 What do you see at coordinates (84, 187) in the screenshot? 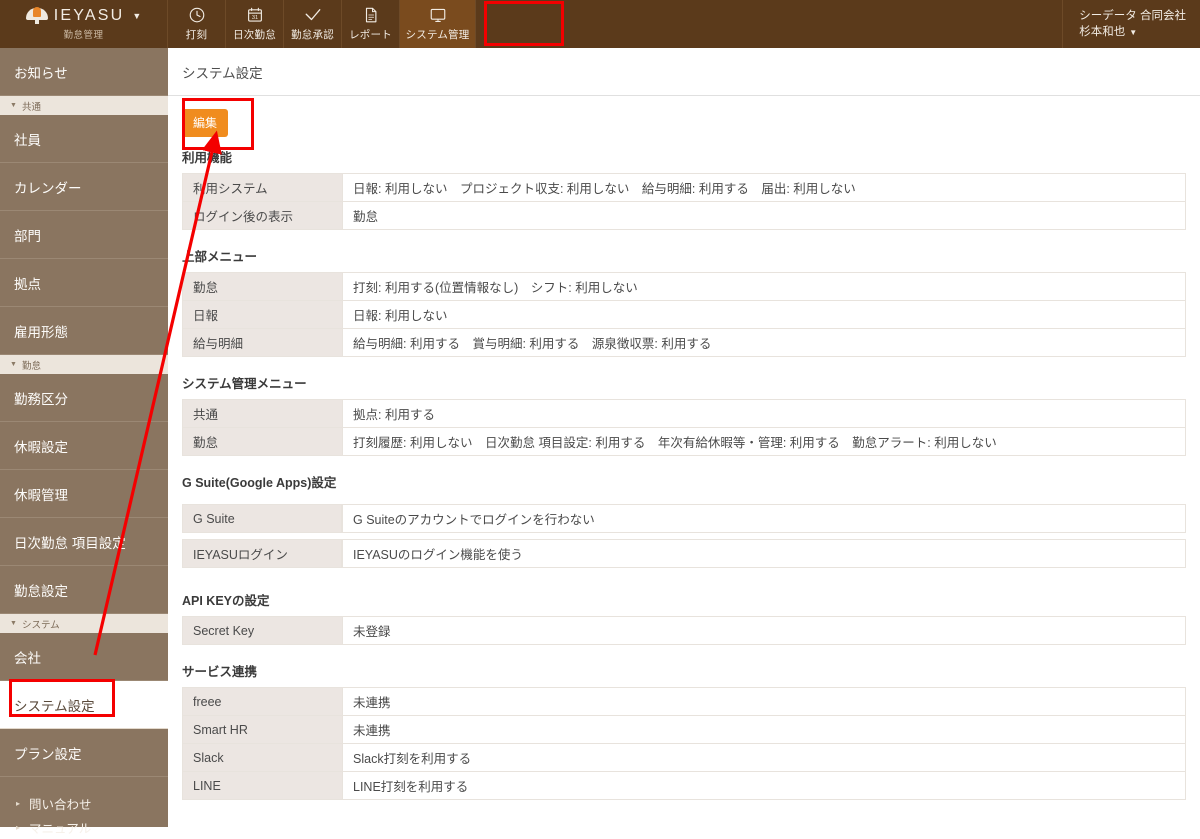
I see `sidebar-item-3: カレンダー` at bounding box center [84, 187].